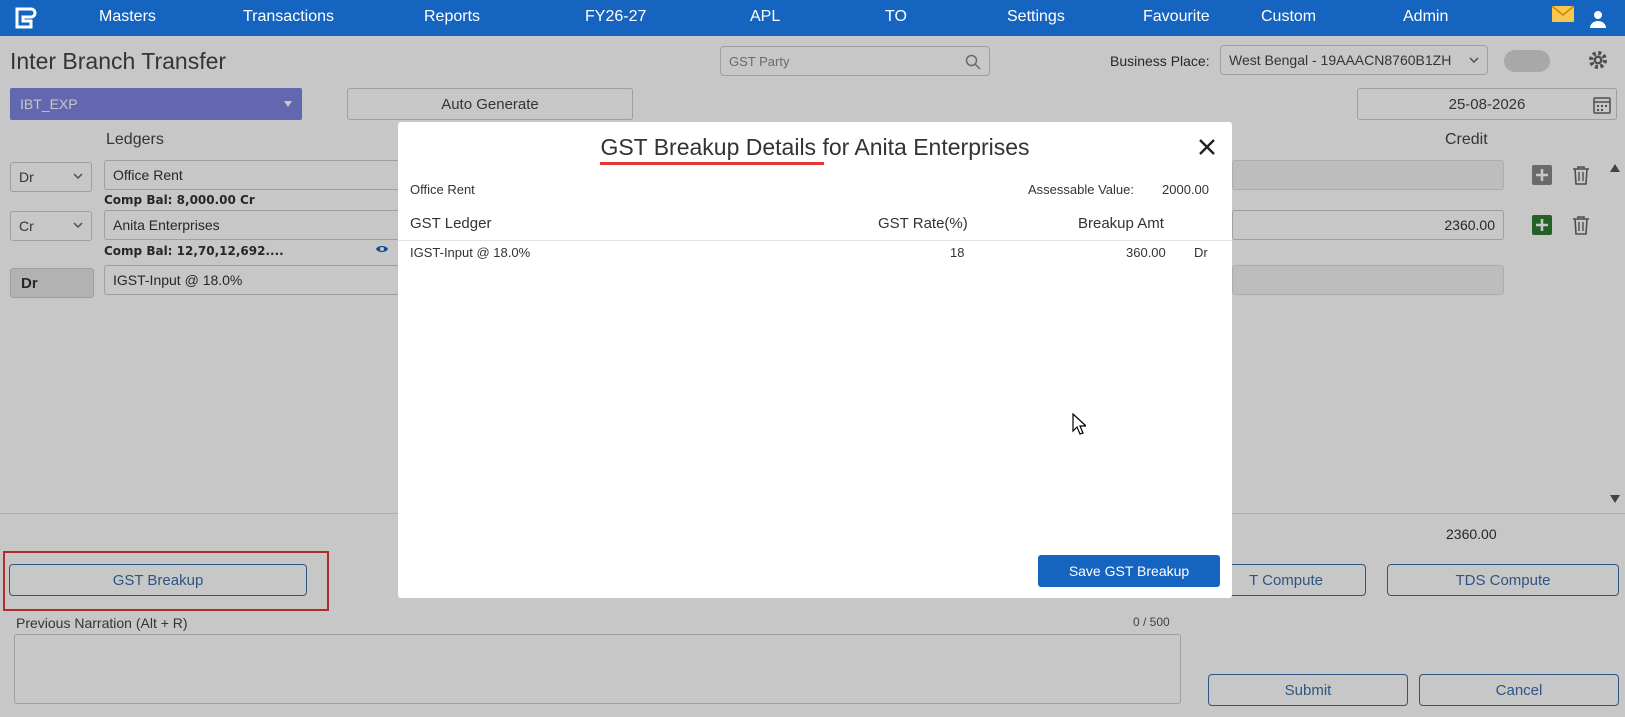 The width and height of the screenshot is (1625, 717). Describe the element at coordinates (452, 17) in the screenshot. I see `nav-reports: Reports` at that location.